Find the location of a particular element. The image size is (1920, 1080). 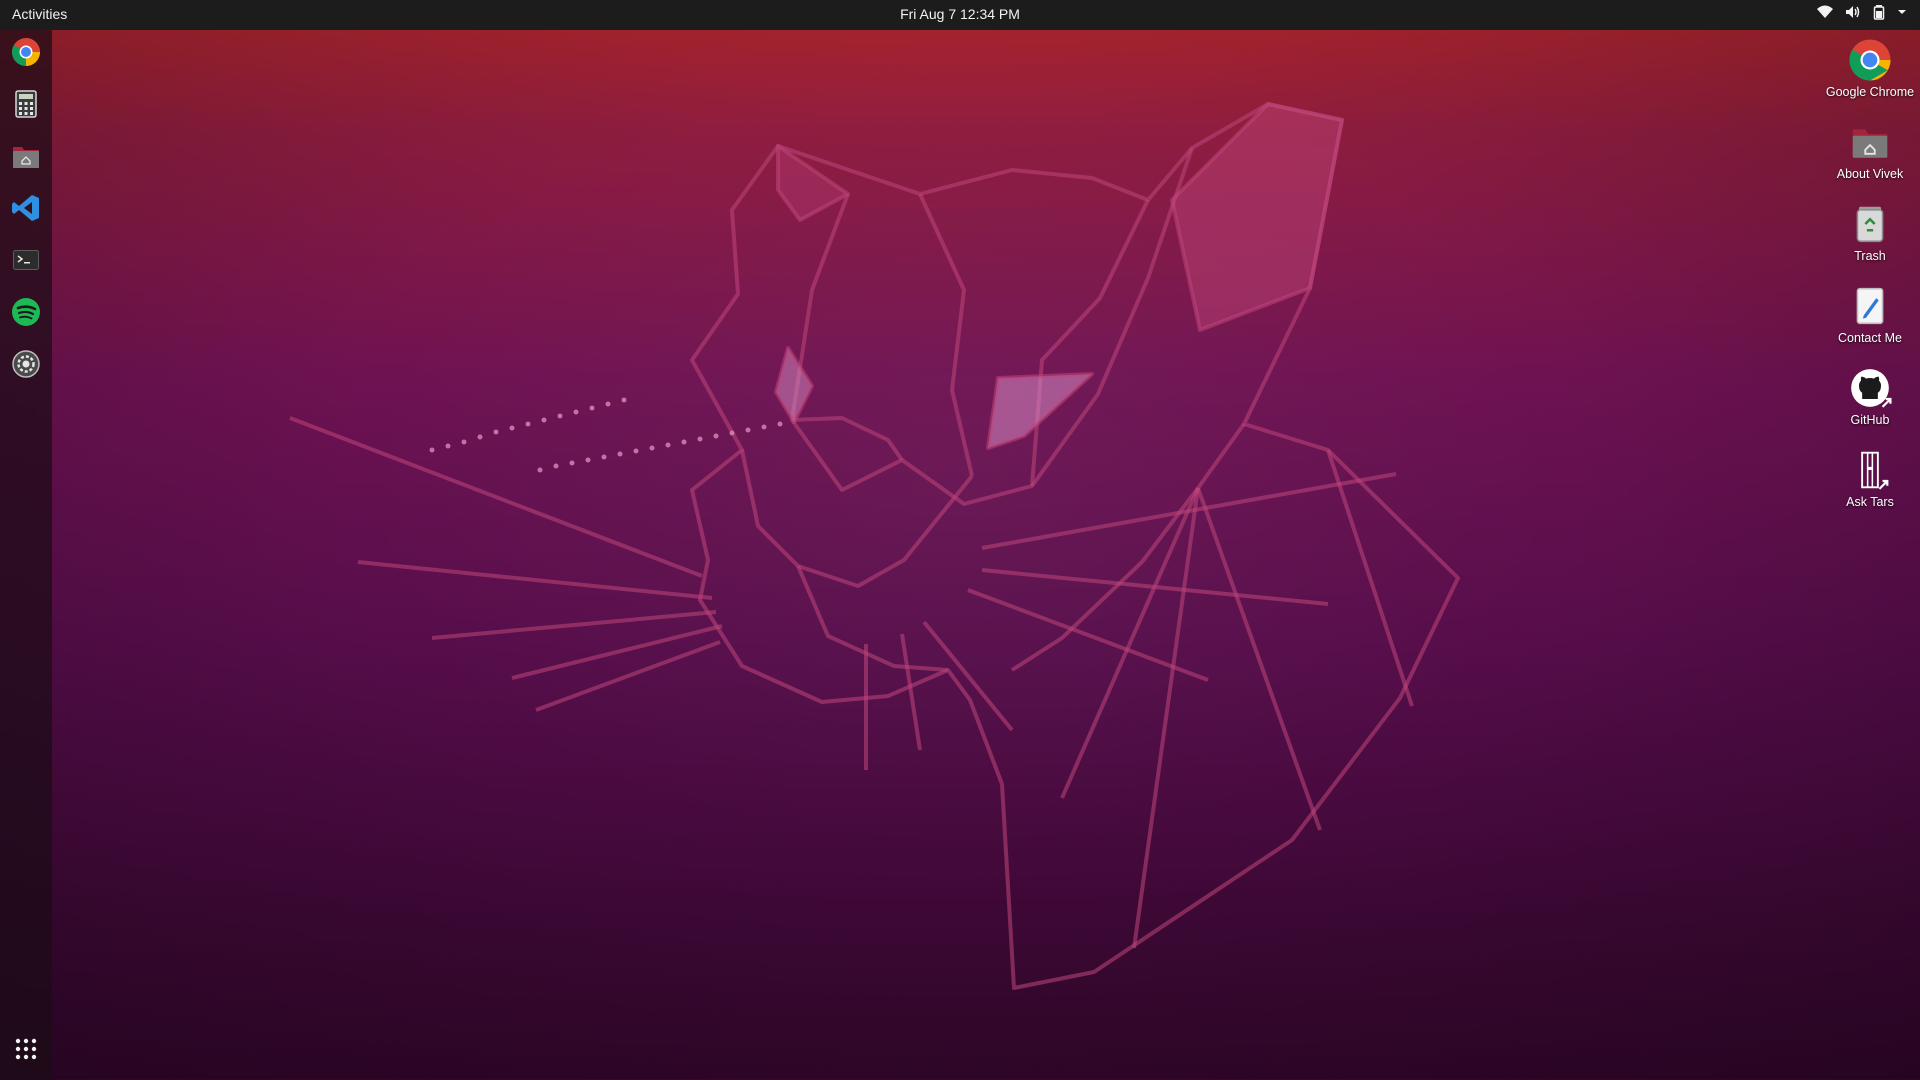

terminal-icon is located at coordinates (26, 262).